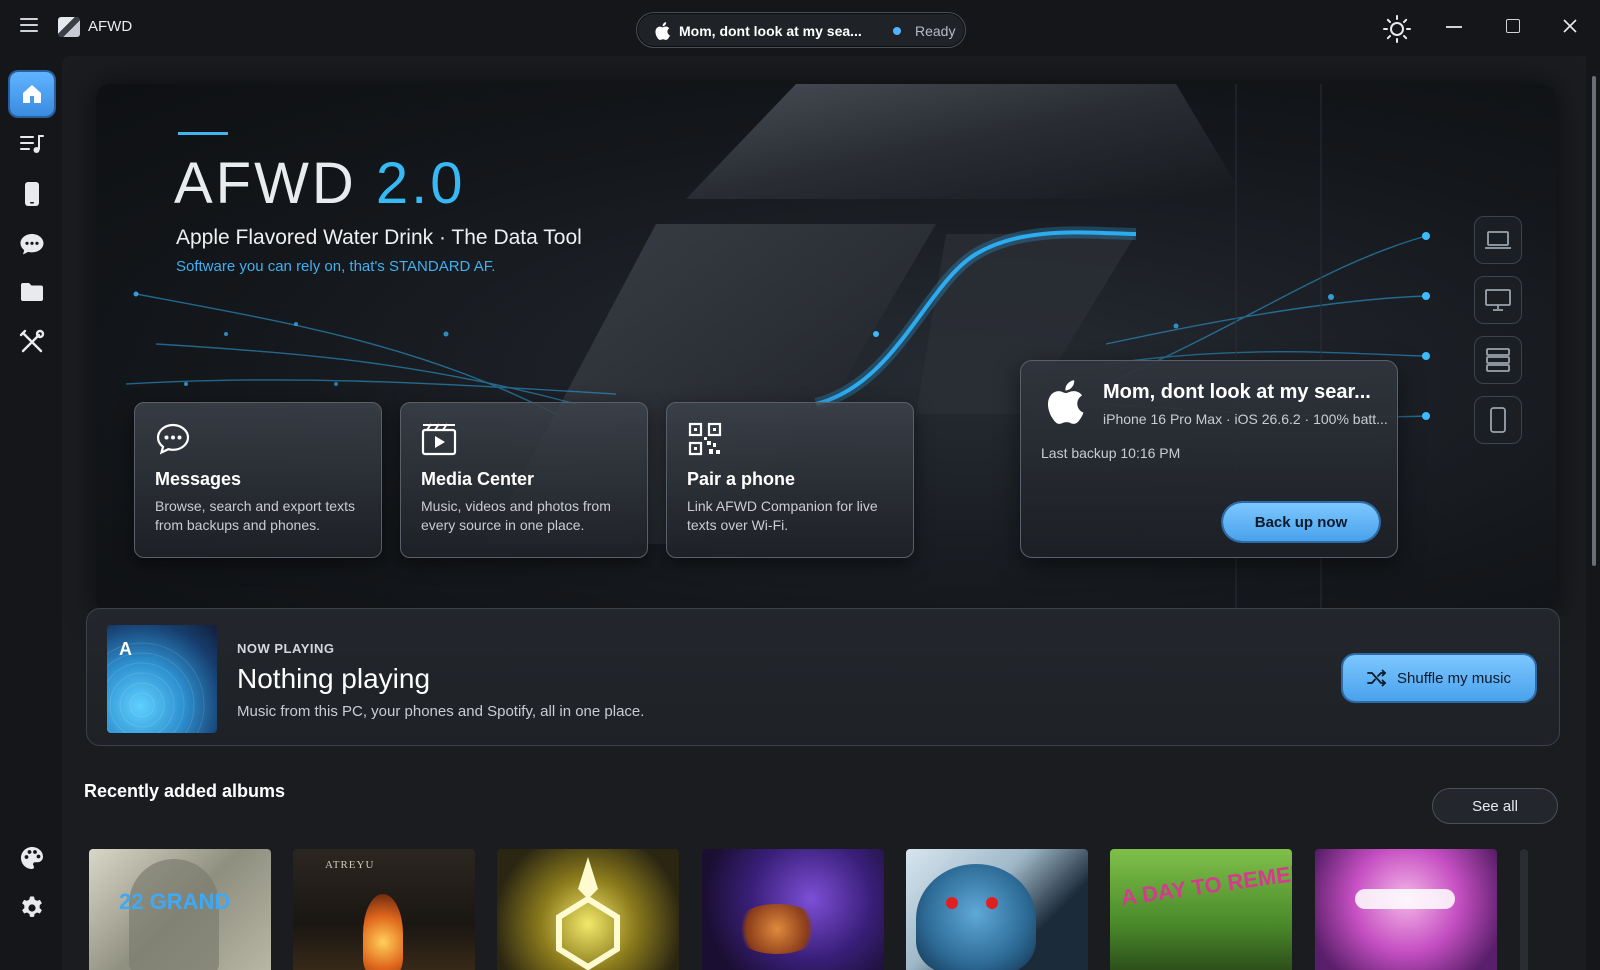 The height and width of the screenshot is (970, 1600). What do you see at coordinates (29, 25) in the screenshot?
I see `hamburger-menu-icon` at bounding box center [29, 25].